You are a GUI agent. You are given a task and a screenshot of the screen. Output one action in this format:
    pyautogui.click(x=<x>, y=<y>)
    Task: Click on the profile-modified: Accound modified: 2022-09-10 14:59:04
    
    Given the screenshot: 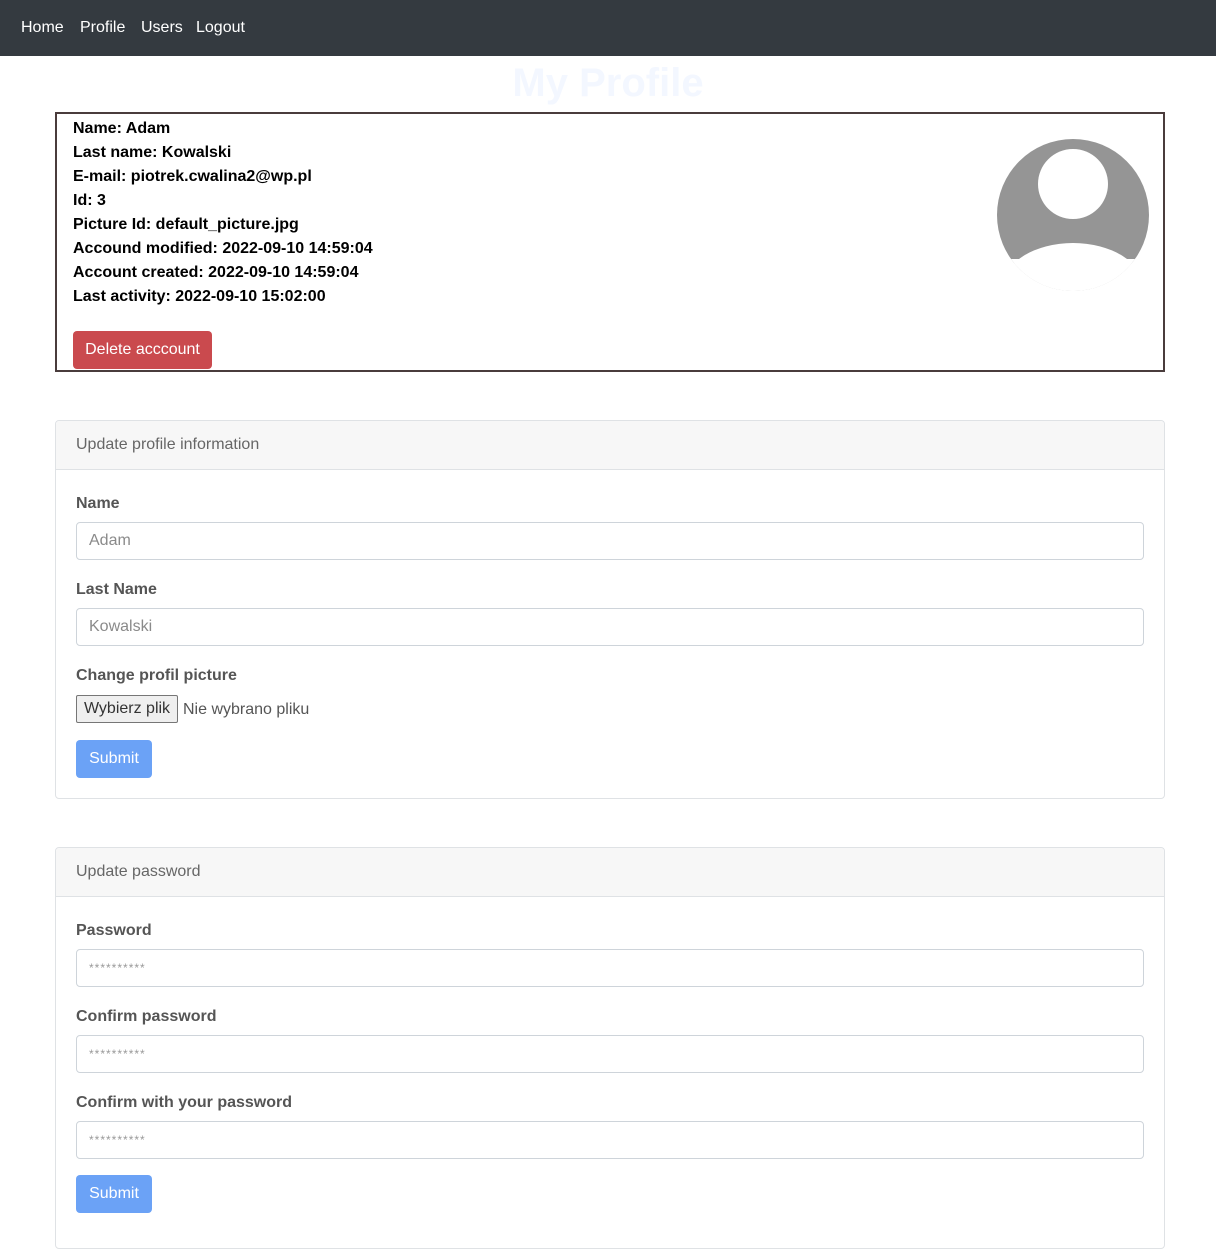 What is the action you would take?
    pyautogui.click(x=223, y=248)
    